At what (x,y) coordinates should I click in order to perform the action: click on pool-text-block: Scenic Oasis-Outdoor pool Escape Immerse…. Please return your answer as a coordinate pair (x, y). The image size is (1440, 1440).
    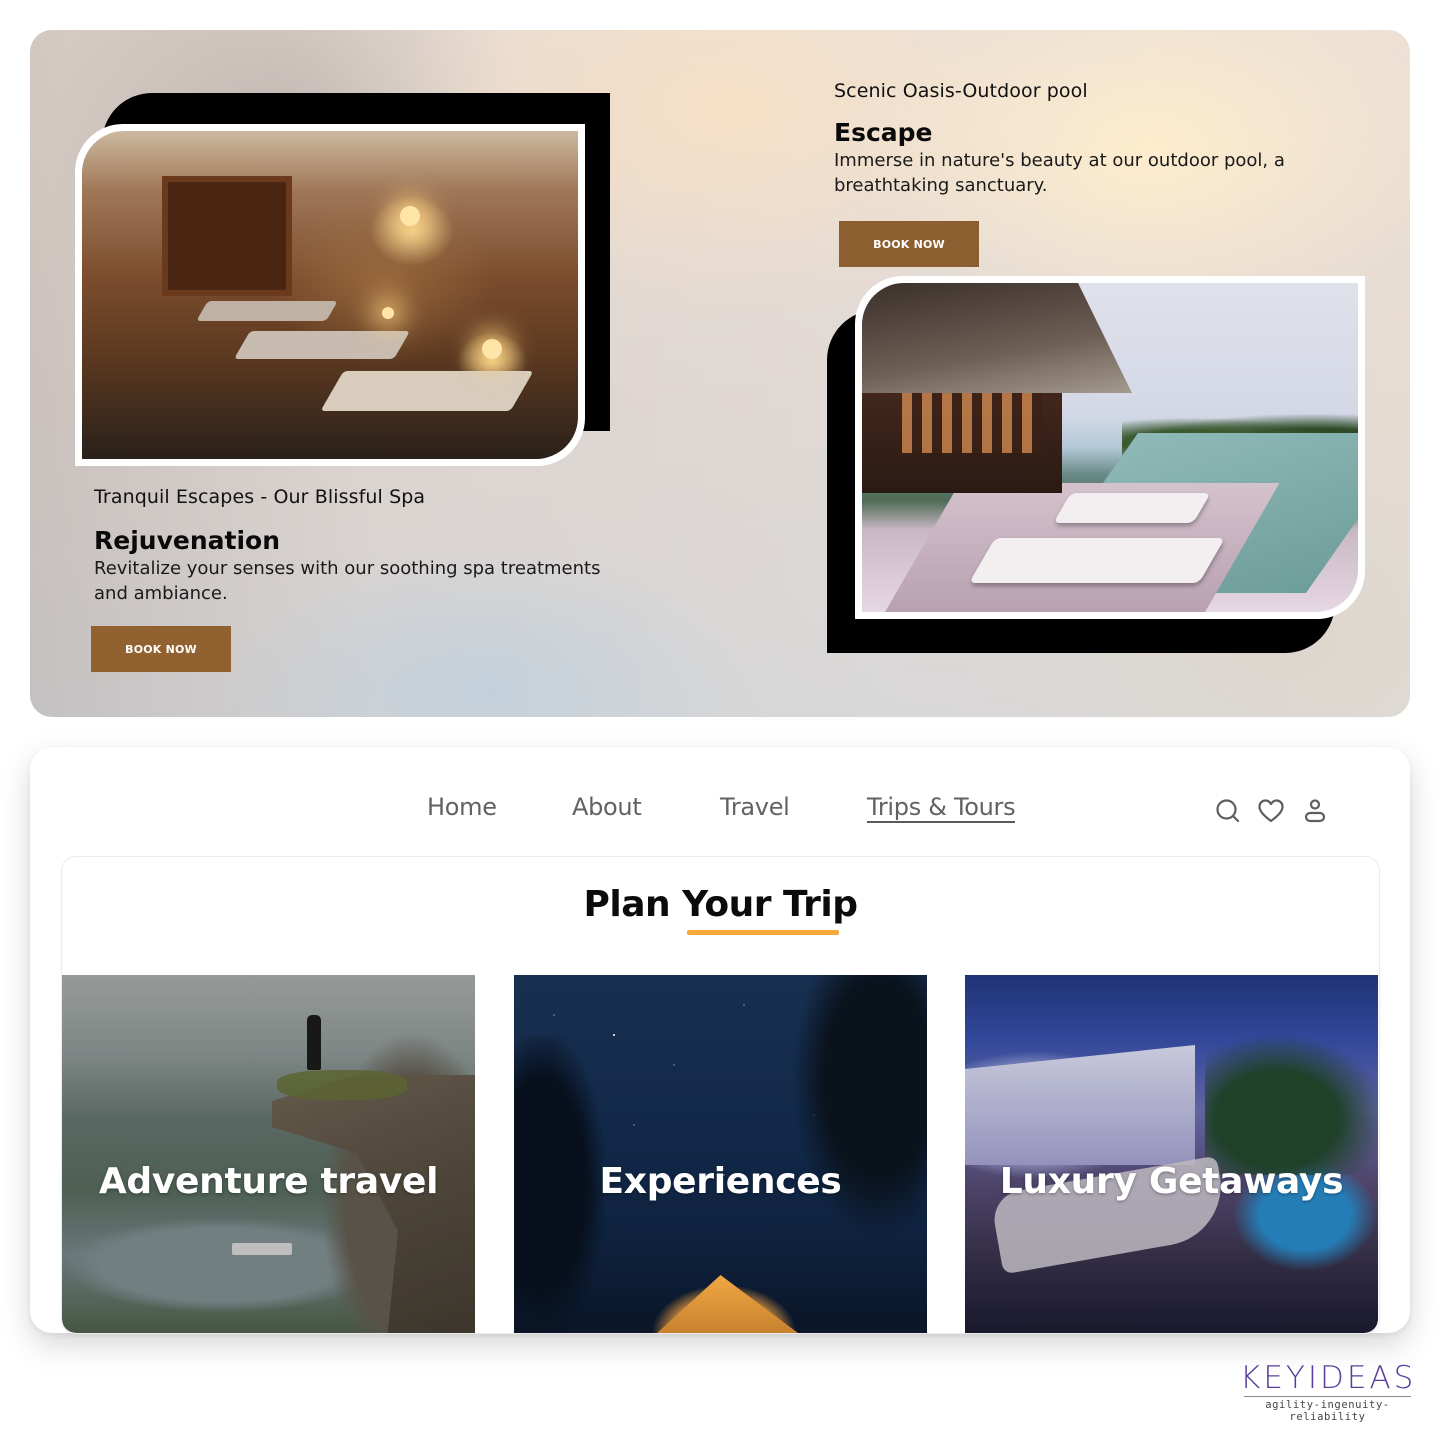
    Looking at the image, I should click on (1074, 139).